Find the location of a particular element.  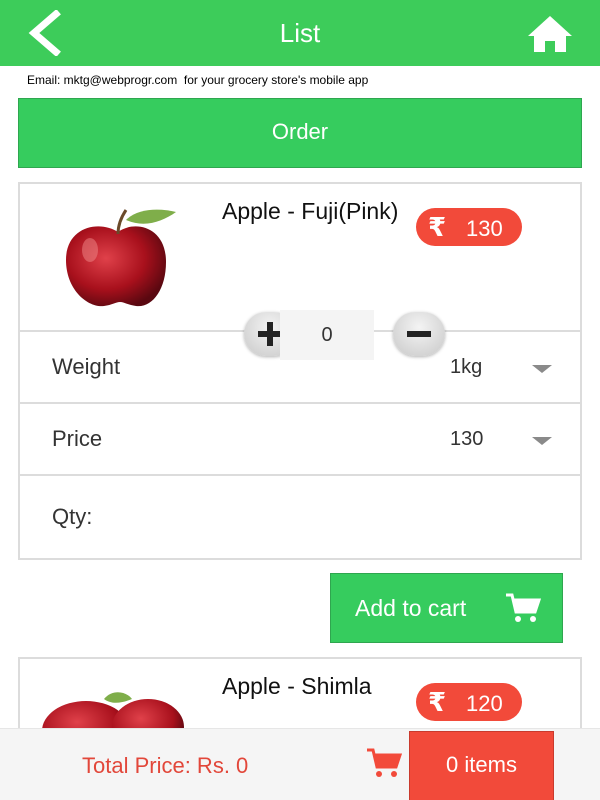

weight-value: 1kg is located at coordinates (466, 367).